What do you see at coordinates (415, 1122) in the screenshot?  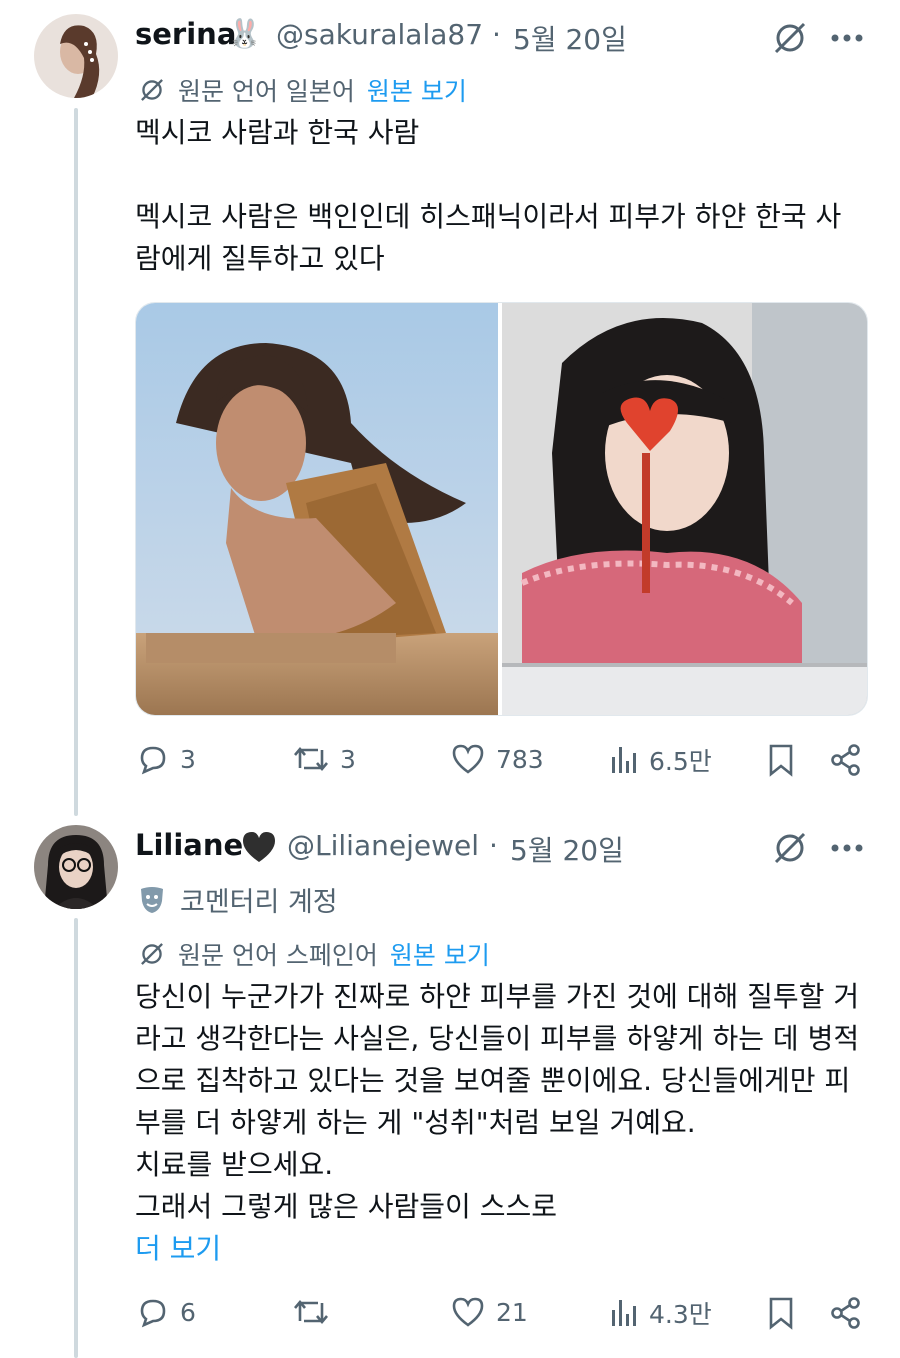 I see `text-line: 부를 더 하얗게 하는 게 "성취"처럼 보일 거예요.` at bounding box center [415, 1122].